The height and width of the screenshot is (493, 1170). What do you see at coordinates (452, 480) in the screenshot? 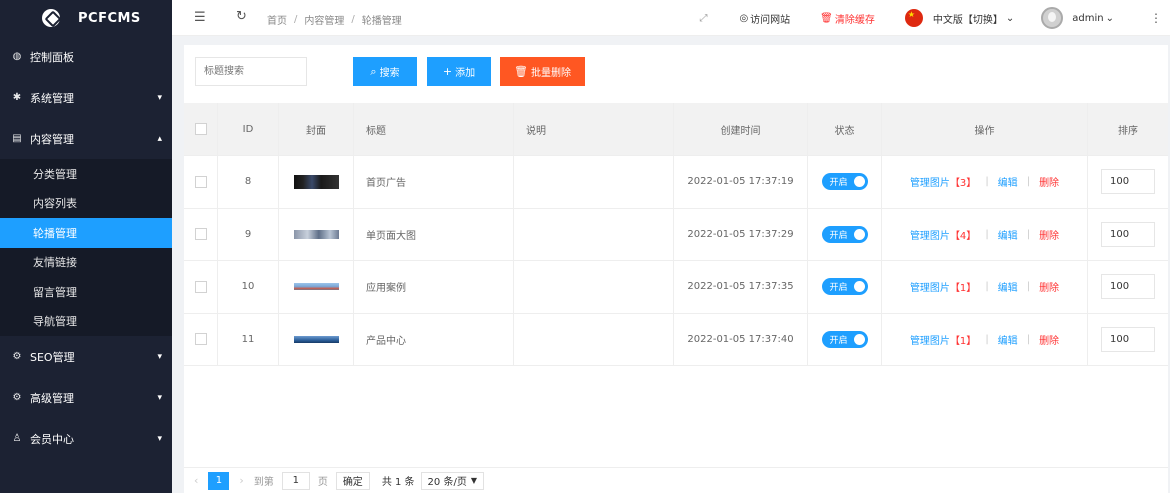
I see `page-size-select: 20 条/页 ▼` at bounding box center [452, 480].